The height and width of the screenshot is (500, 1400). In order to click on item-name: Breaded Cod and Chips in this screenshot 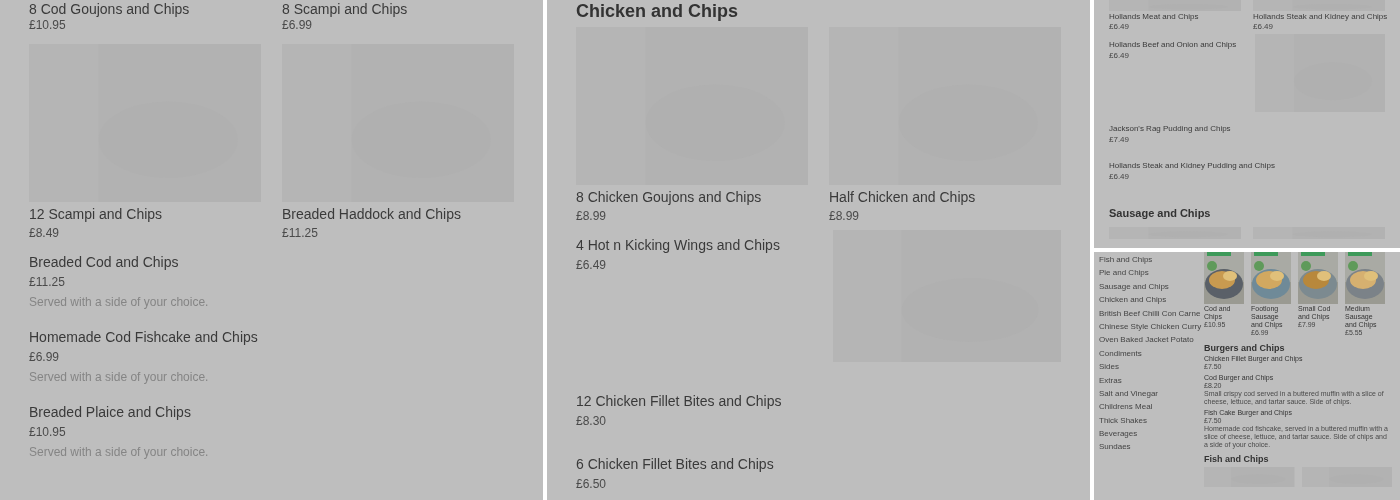, I will do `click(104, 262)`.